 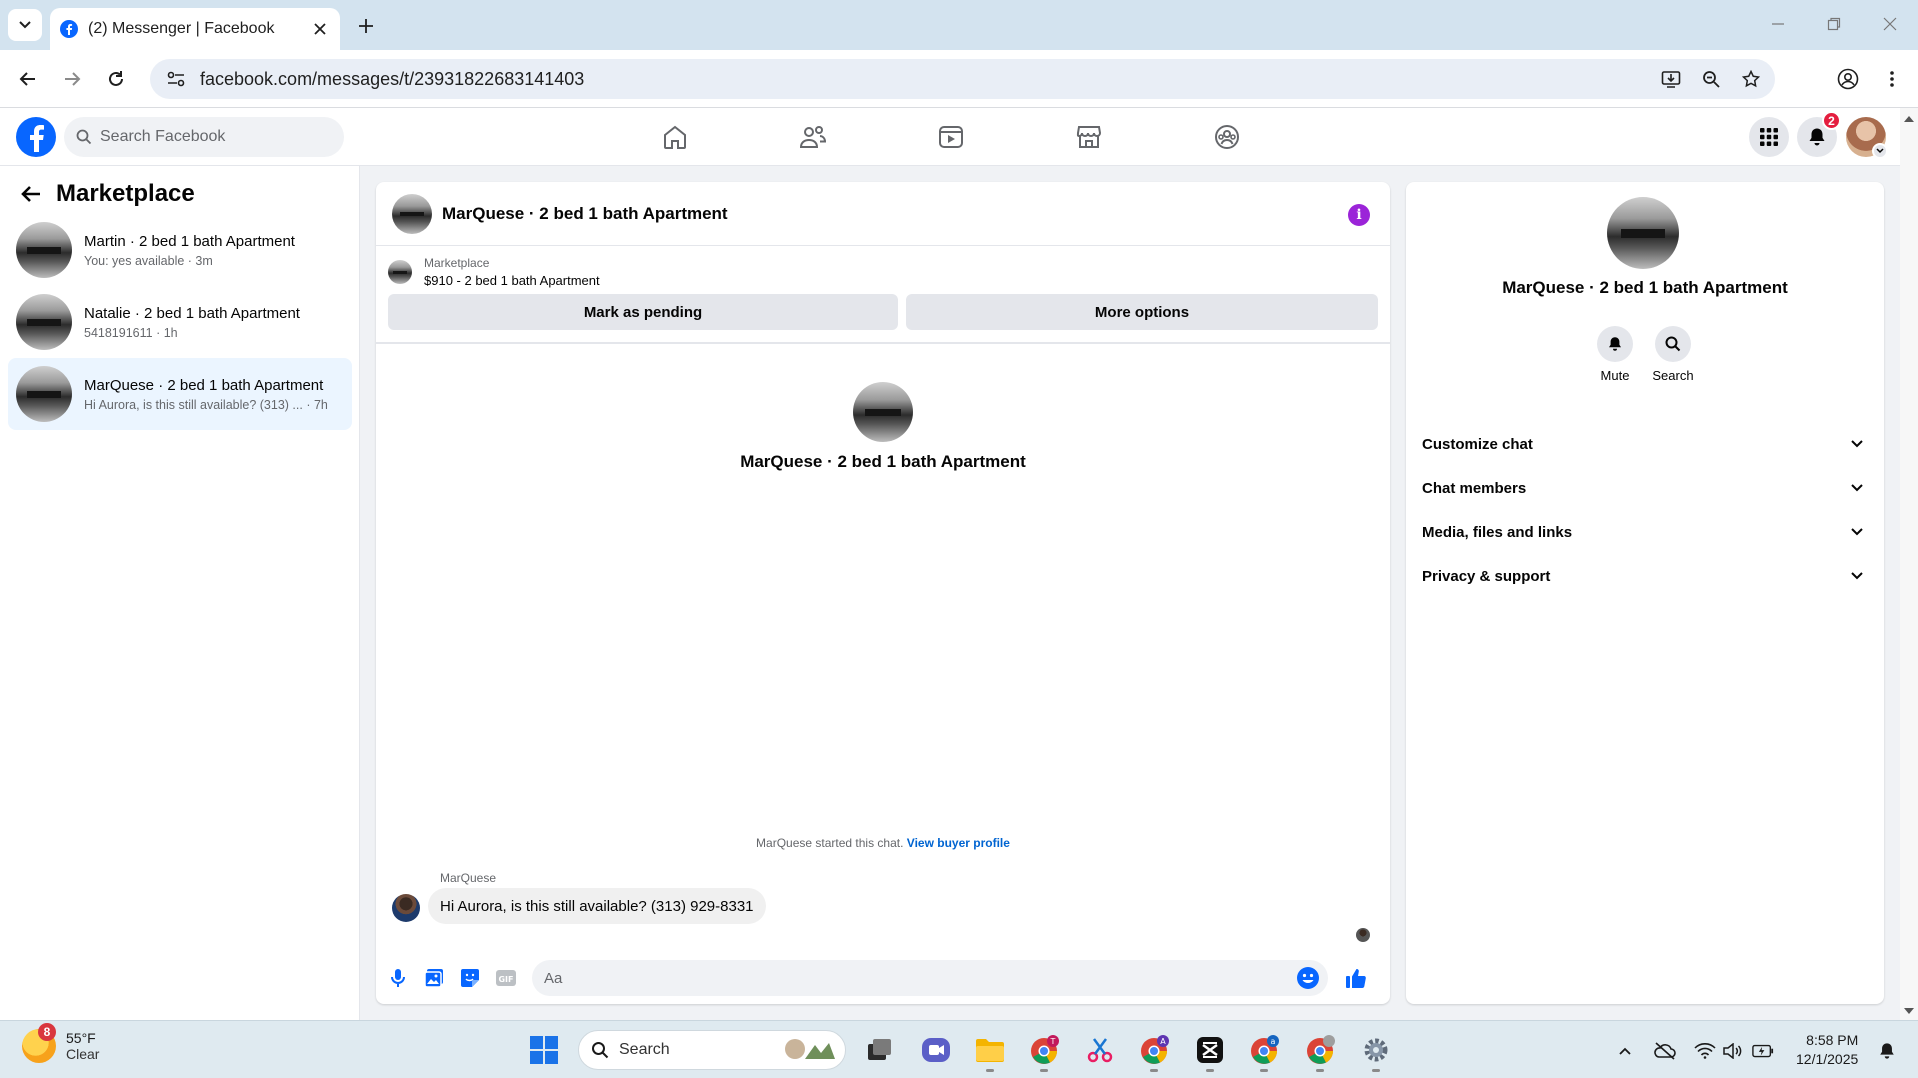 What do you see at coordinates (951, 137) in the screenshot?
I see `nav-video` at bounding box center [951, 137].